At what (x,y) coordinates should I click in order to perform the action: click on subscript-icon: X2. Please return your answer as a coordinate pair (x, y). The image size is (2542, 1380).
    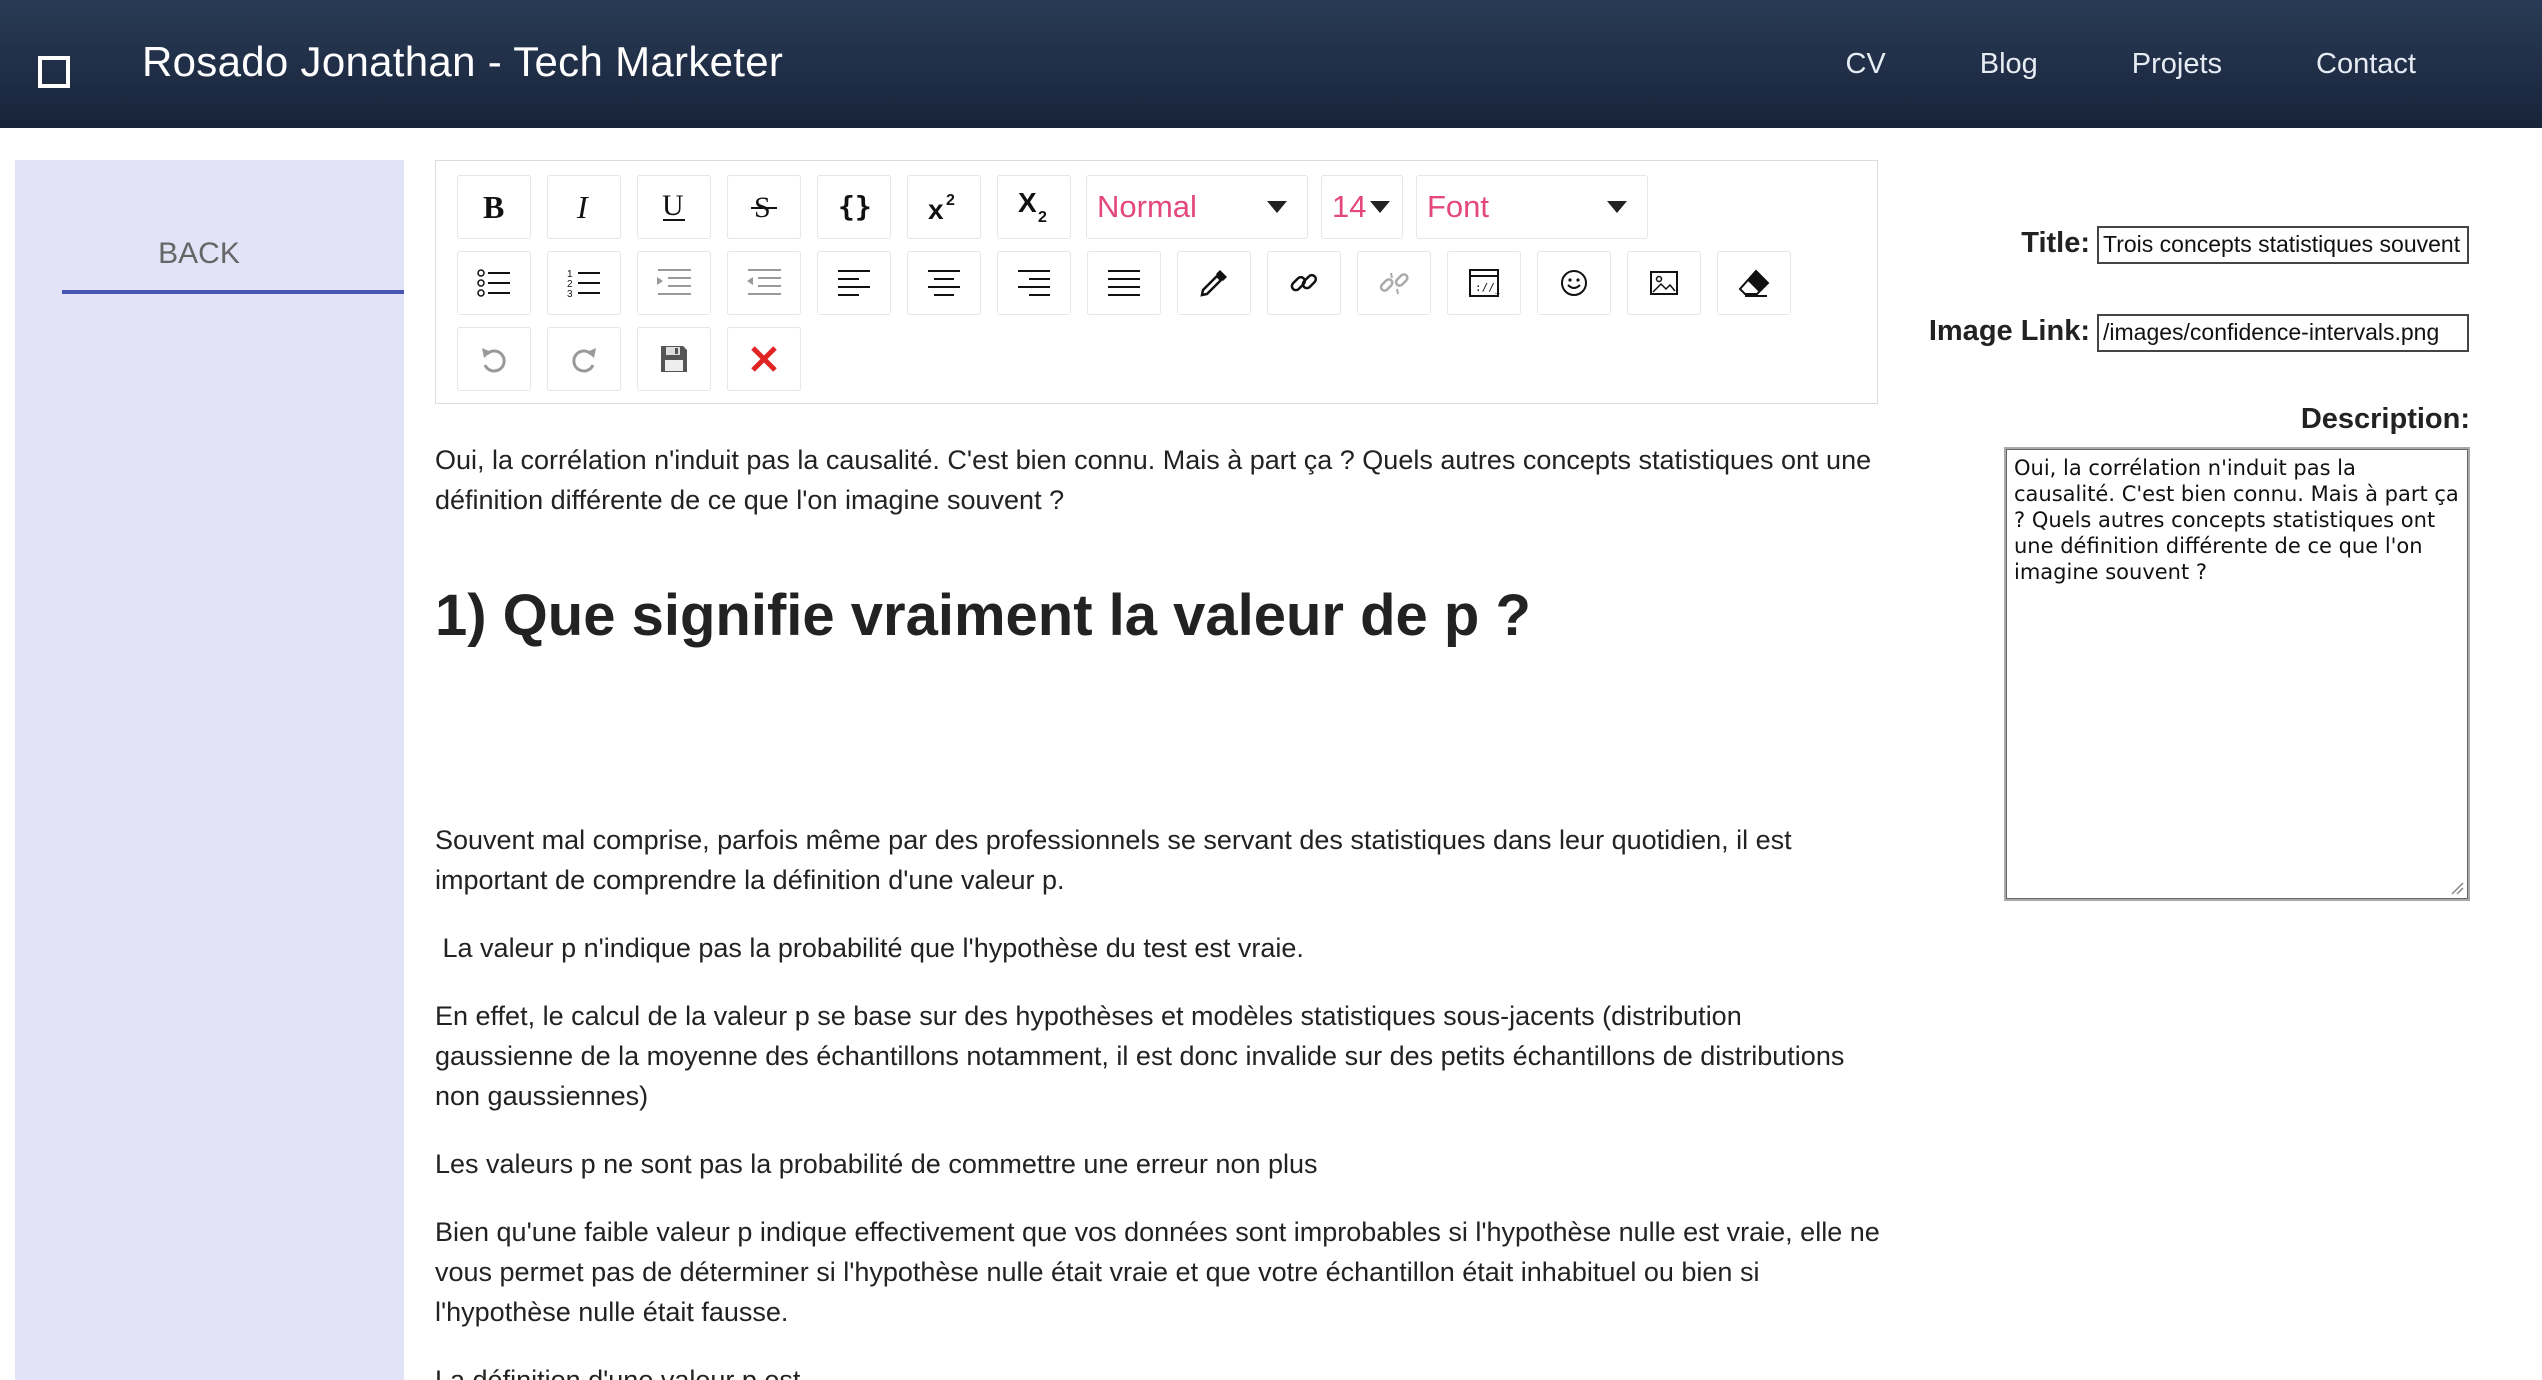
    Looking at the image, I should click on (1032, 207).